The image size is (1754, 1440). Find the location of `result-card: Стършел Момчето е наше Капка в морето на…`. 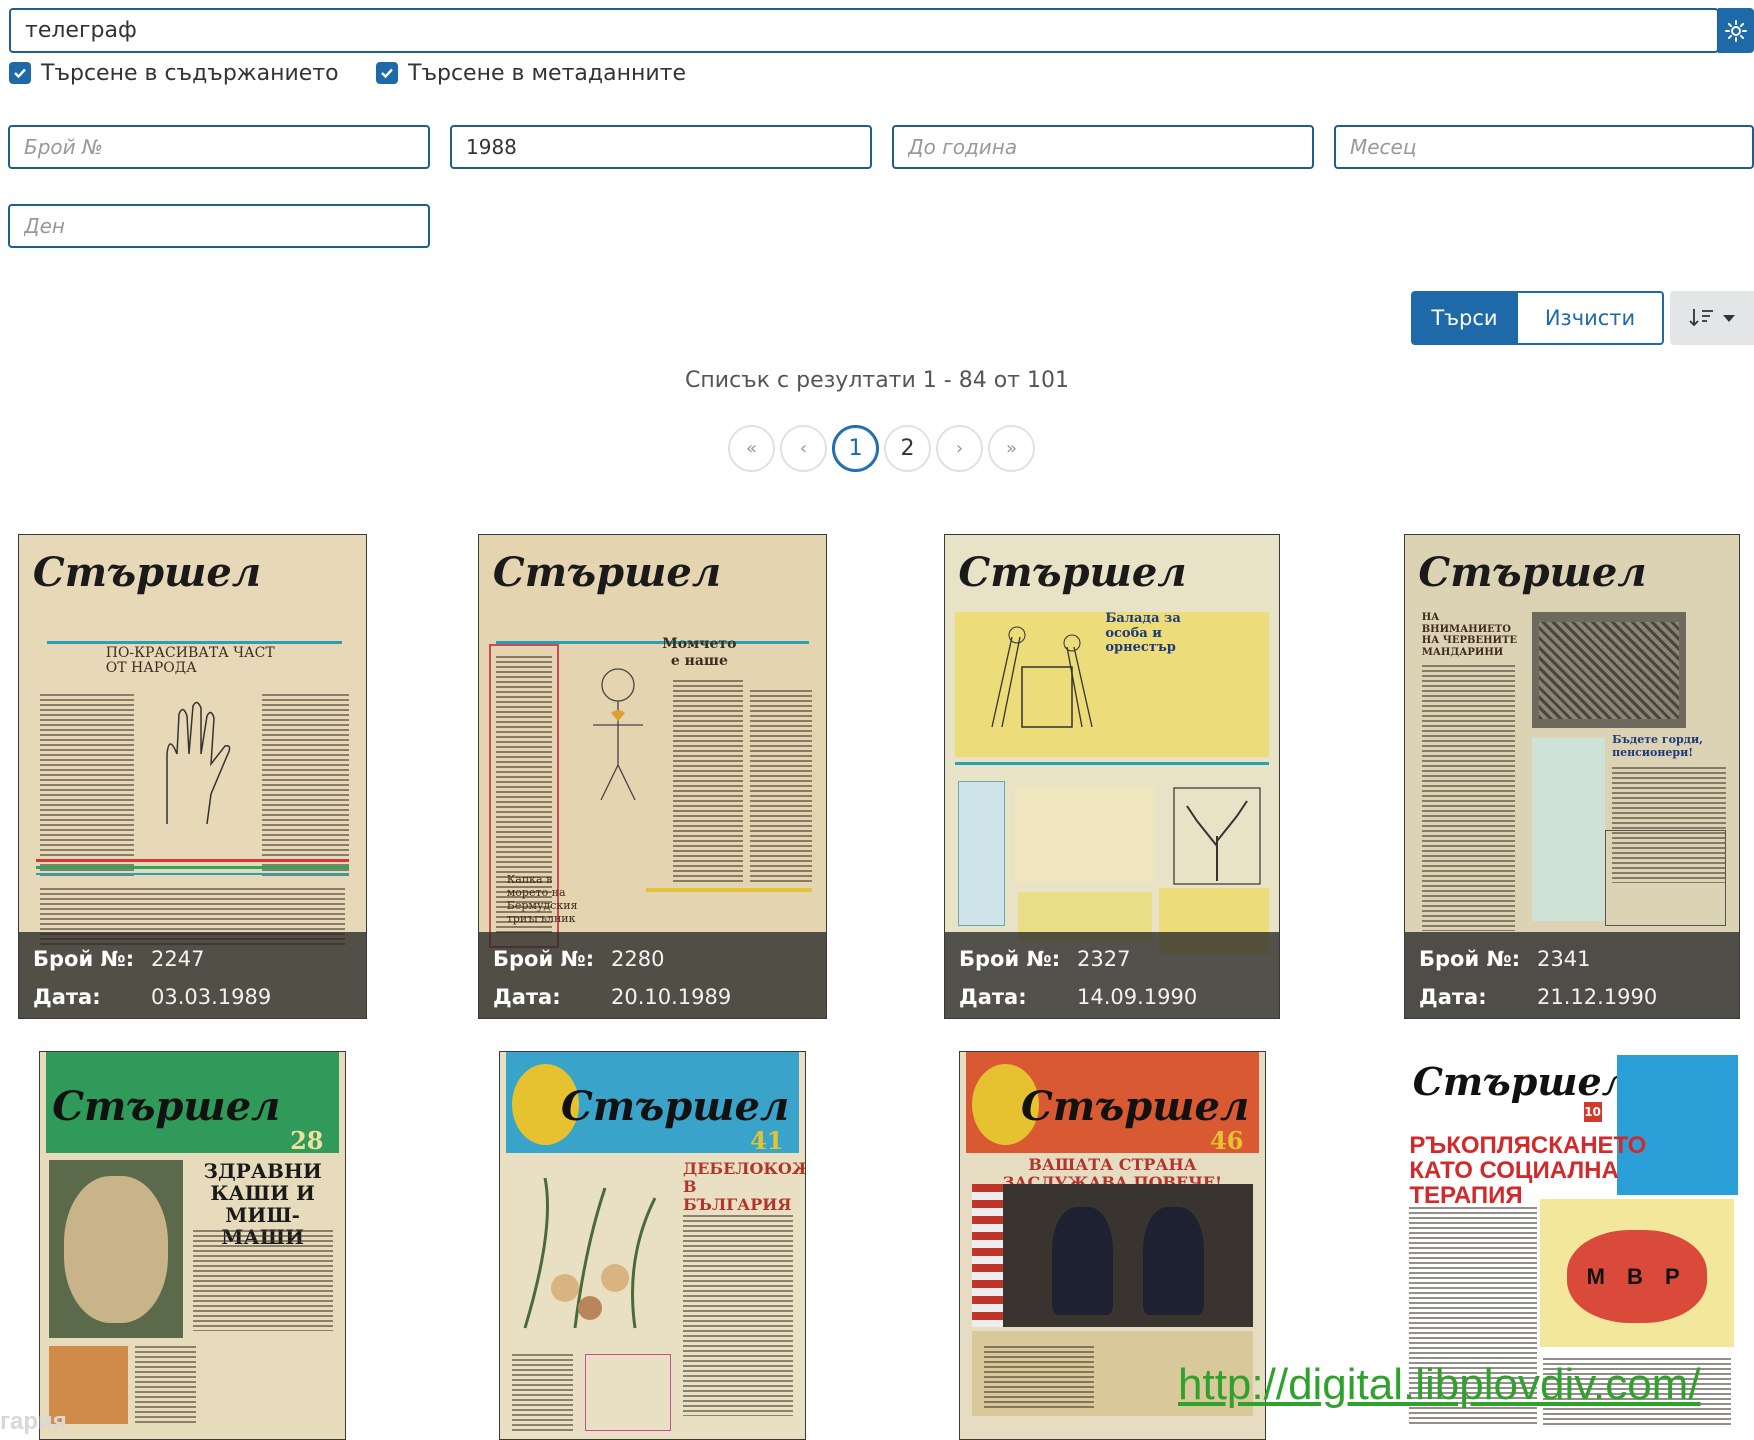

result-card: Стършел Момчето е наше Капка в морето на… is located at coordinates (652, 776).